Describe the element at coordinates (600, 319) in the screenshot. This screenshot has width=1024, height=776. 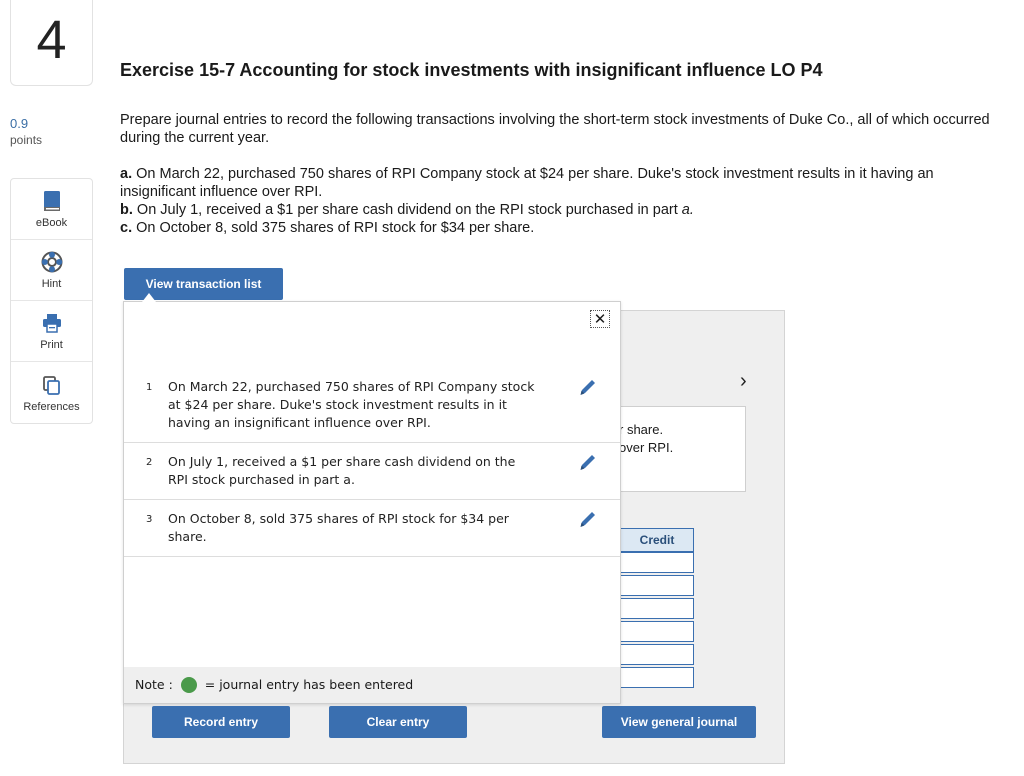
I see `close-icon: ✕` at that location.